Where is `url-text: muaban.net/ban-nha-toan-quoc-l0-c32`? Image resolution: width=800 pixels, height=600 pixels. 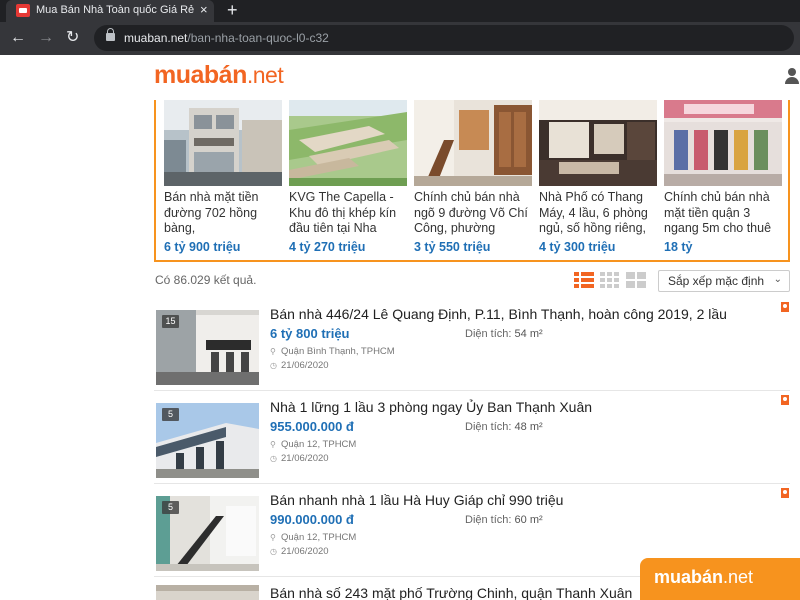 url-text: muaban.net/ban-nha-toan-quoc-l0-c32 is located at coordinates (226, 38).